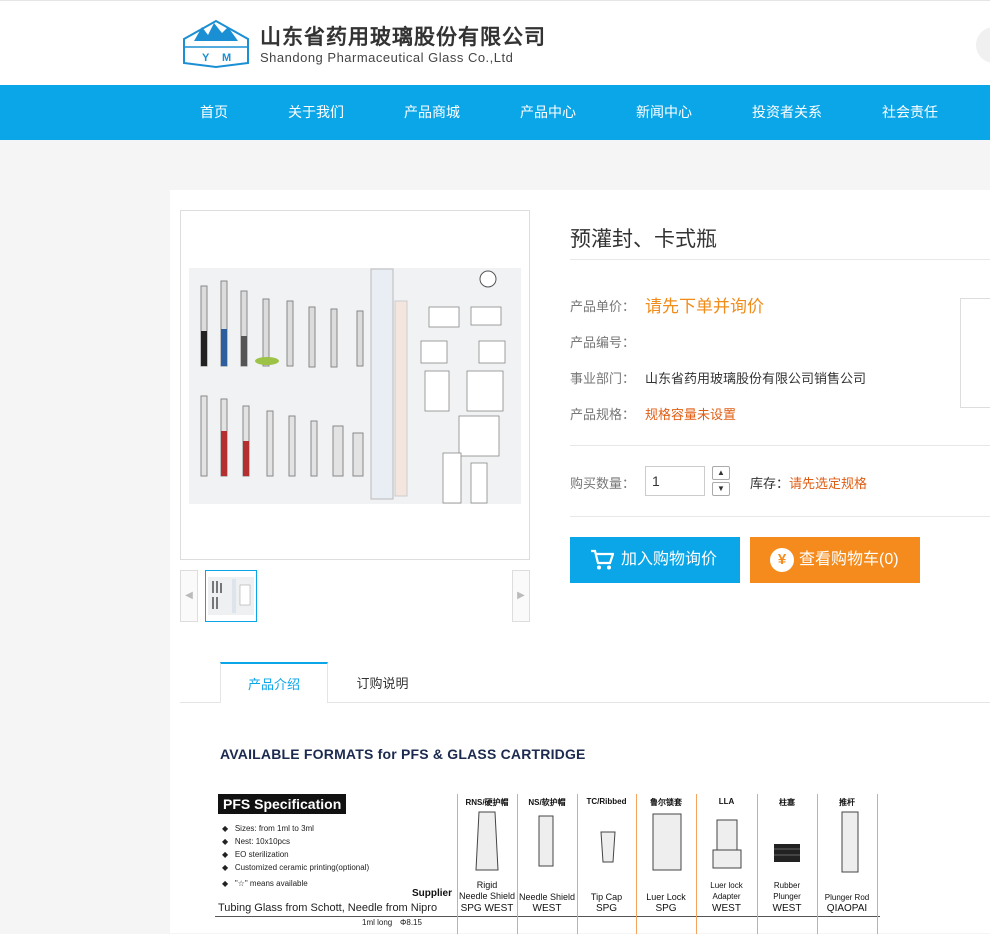 The width and height of the screenshot is (990, 934). What do you see at coordinates (721, 489) in the screenshot?
I see `qty-decrease-icon: ▼` at bounding box center [721, 489].